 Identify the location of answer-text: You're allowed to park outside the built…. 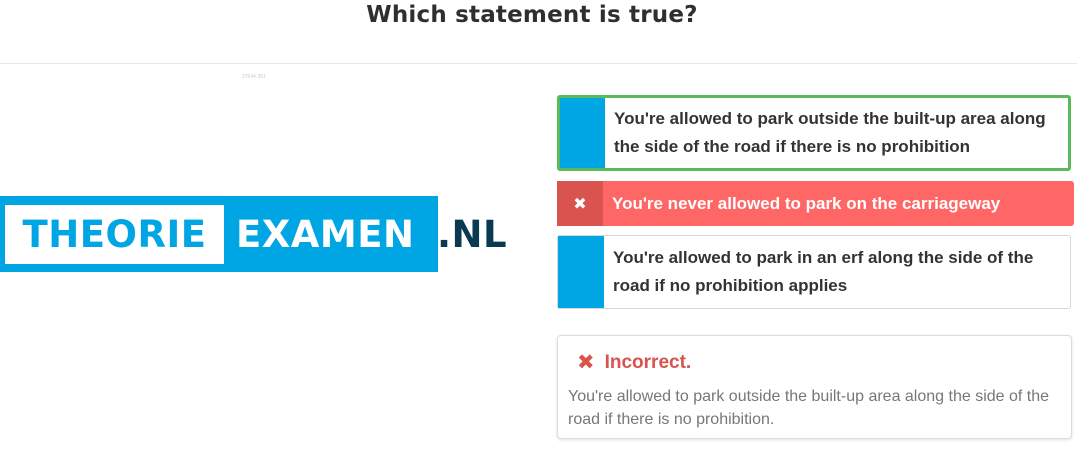
(830, 132).